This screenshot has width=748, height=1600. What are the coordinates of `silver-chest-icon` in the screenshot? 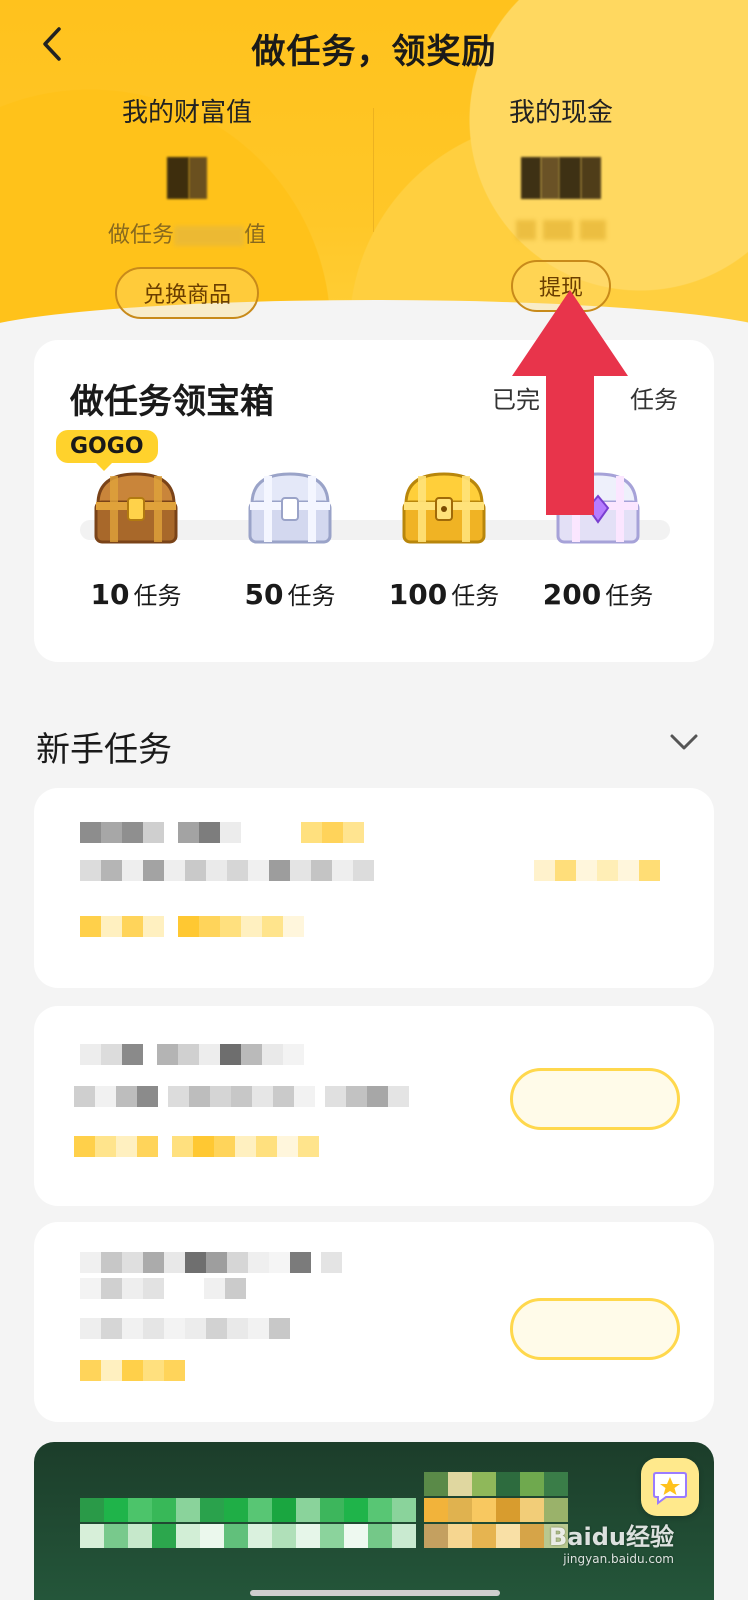 It's located at (290, 508).